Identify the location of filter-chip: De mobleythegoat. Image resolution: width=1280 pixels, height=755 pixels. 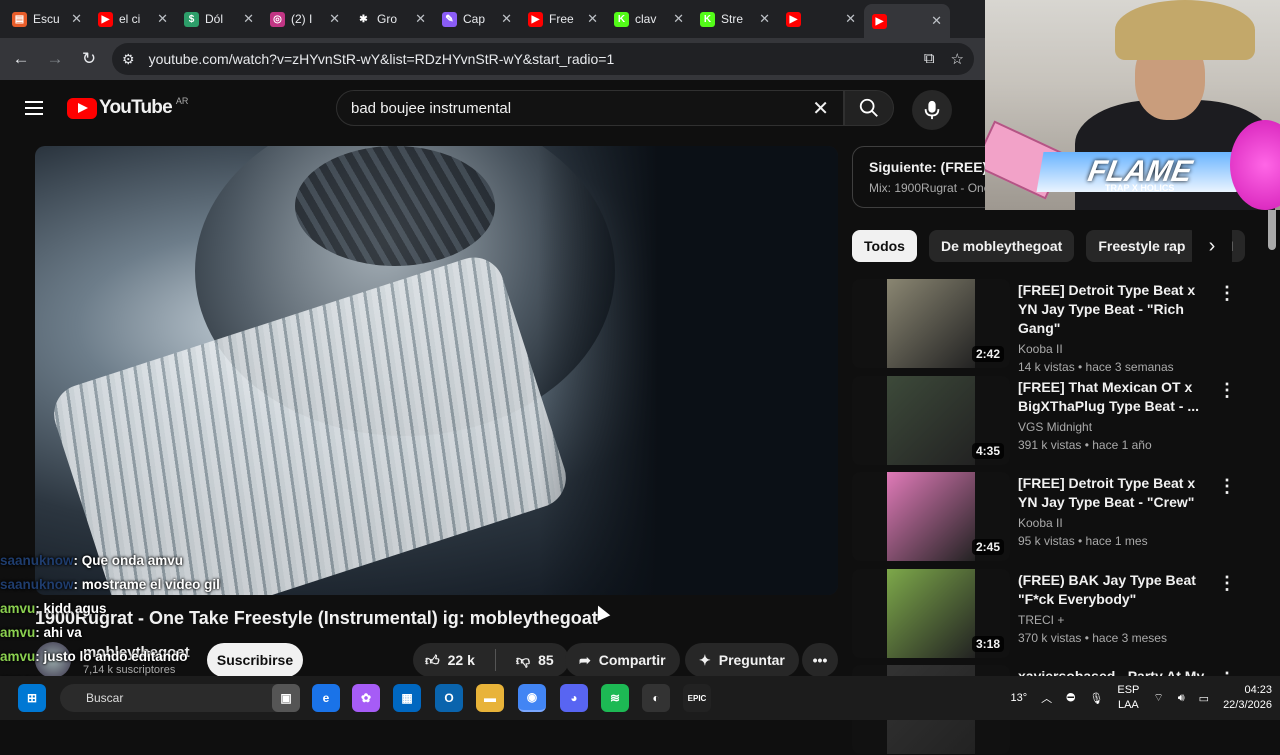
(1001, 246).